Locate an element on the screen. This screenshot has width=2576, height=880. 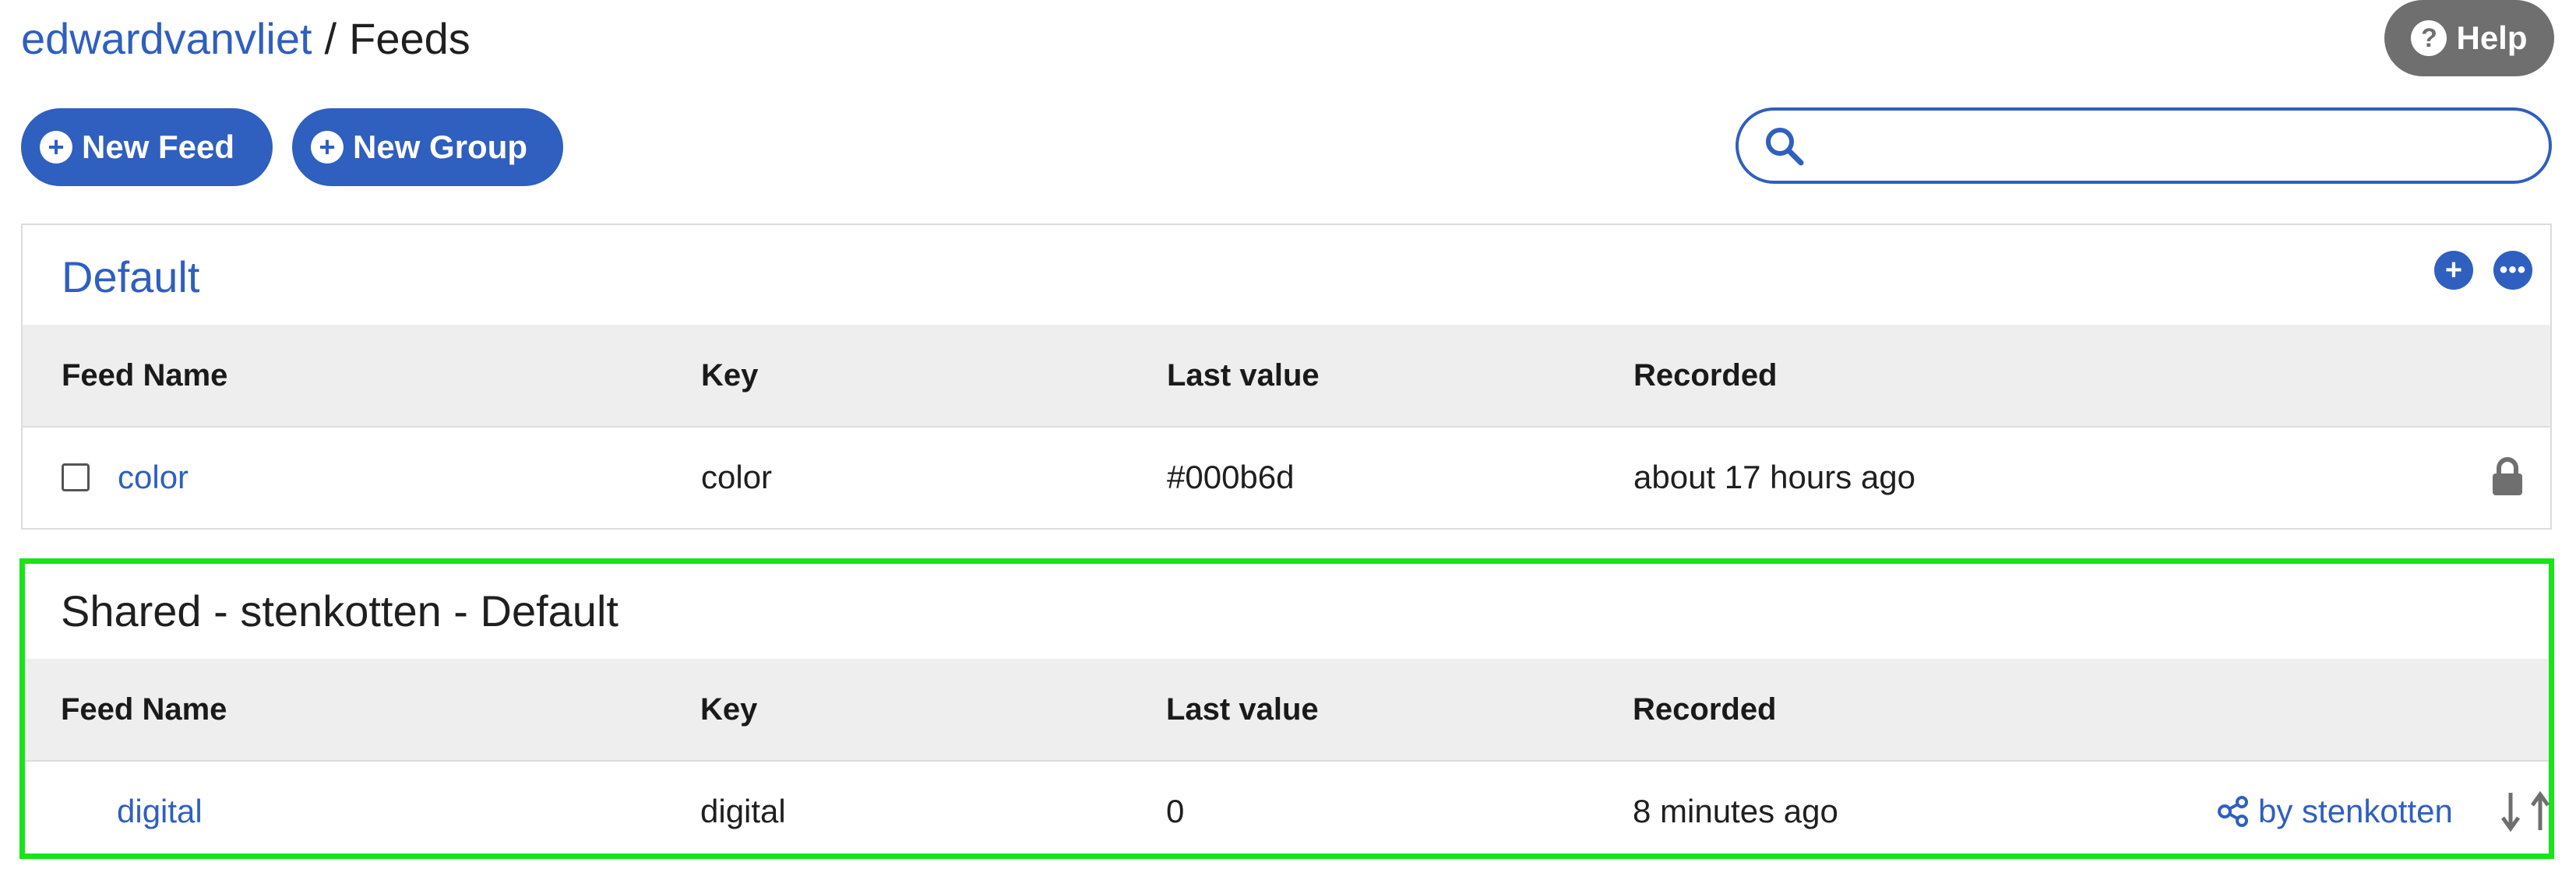
arrow-down-icon is located at coordinates (2510, 811).